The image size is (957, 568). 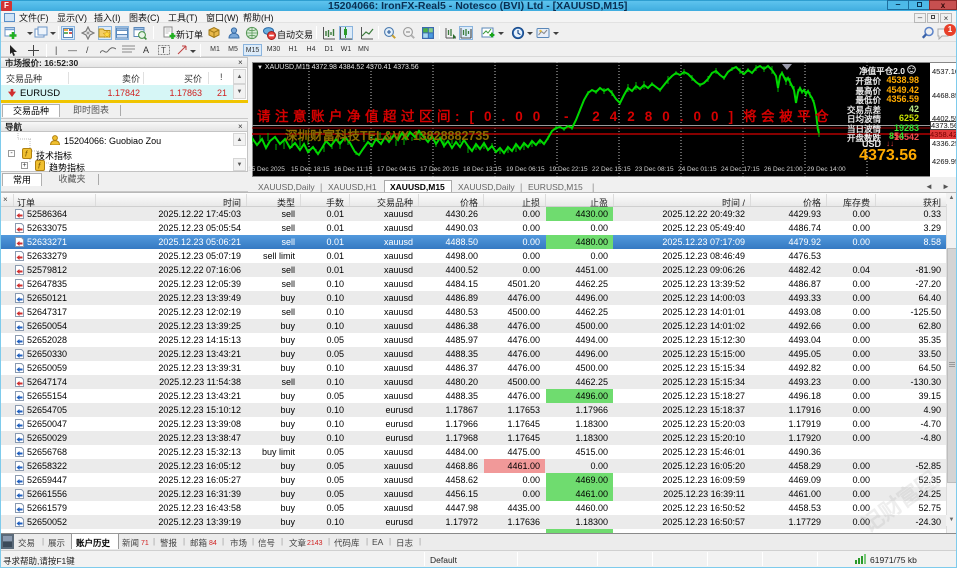 I want to click on svg-text: T, so click(x=163, y=50).